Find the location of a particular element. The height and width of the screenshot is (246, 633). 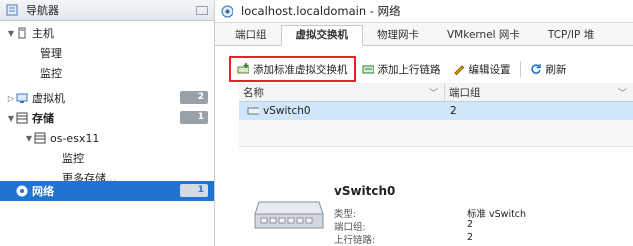

tab-bar: 端口组 虚拟交换机 物理网卡 VMkernel 网卡 TCP/IP 堆 is located at coordinates (424, 34).